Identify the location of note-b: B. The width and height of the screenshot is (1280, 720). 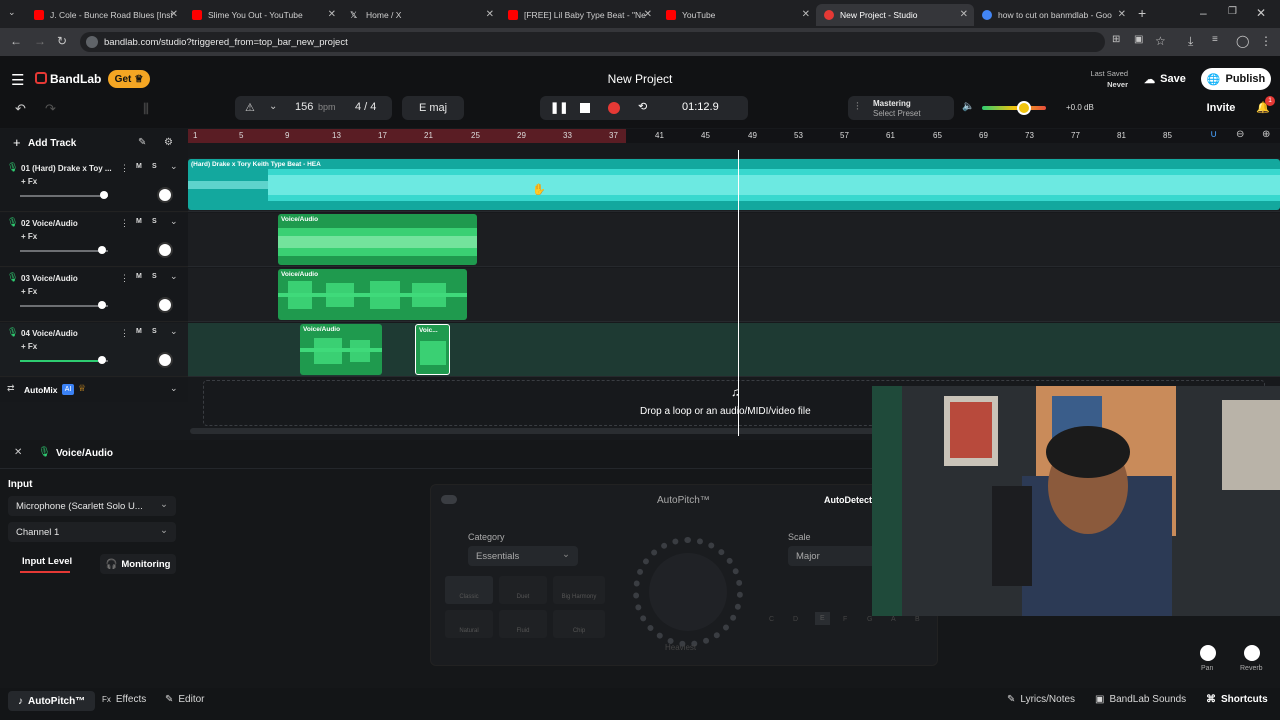
(917, 619).